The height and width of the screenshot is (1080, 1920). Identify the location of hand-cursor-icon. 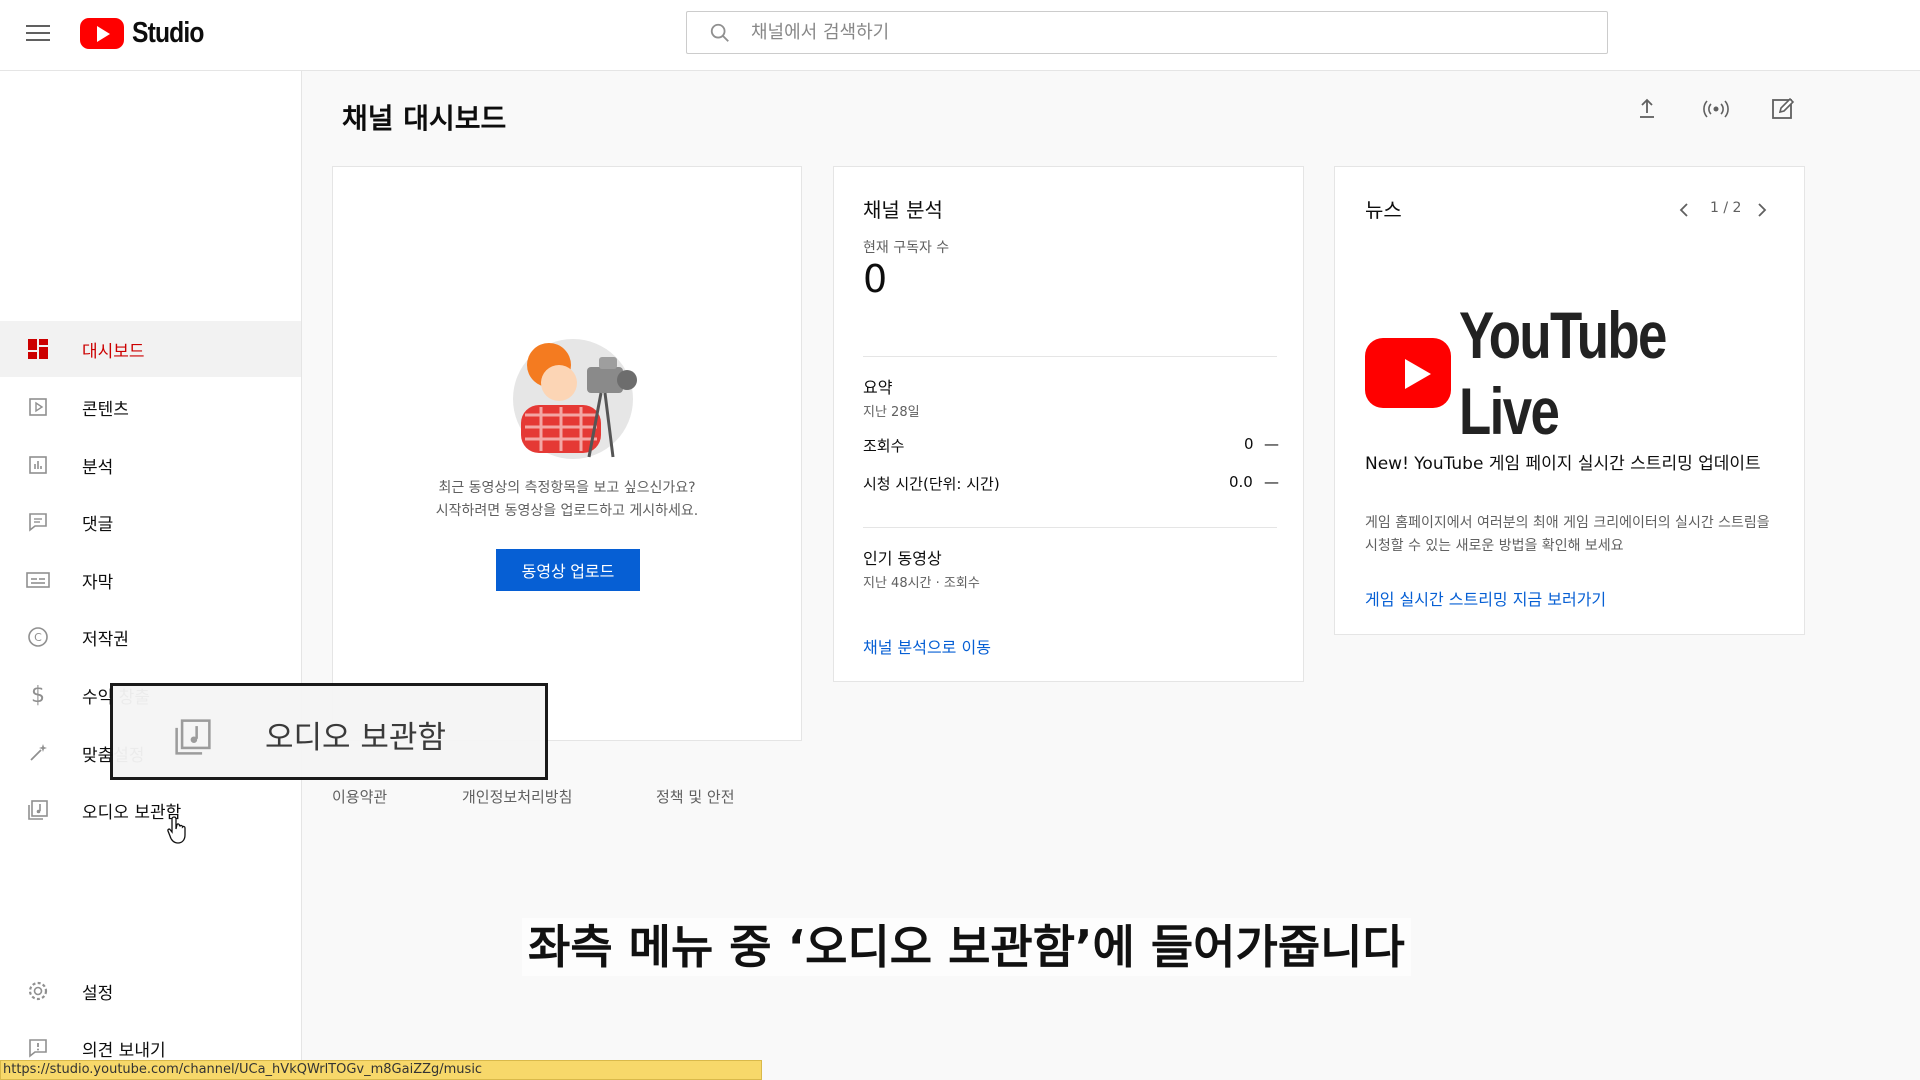
(176, 830).